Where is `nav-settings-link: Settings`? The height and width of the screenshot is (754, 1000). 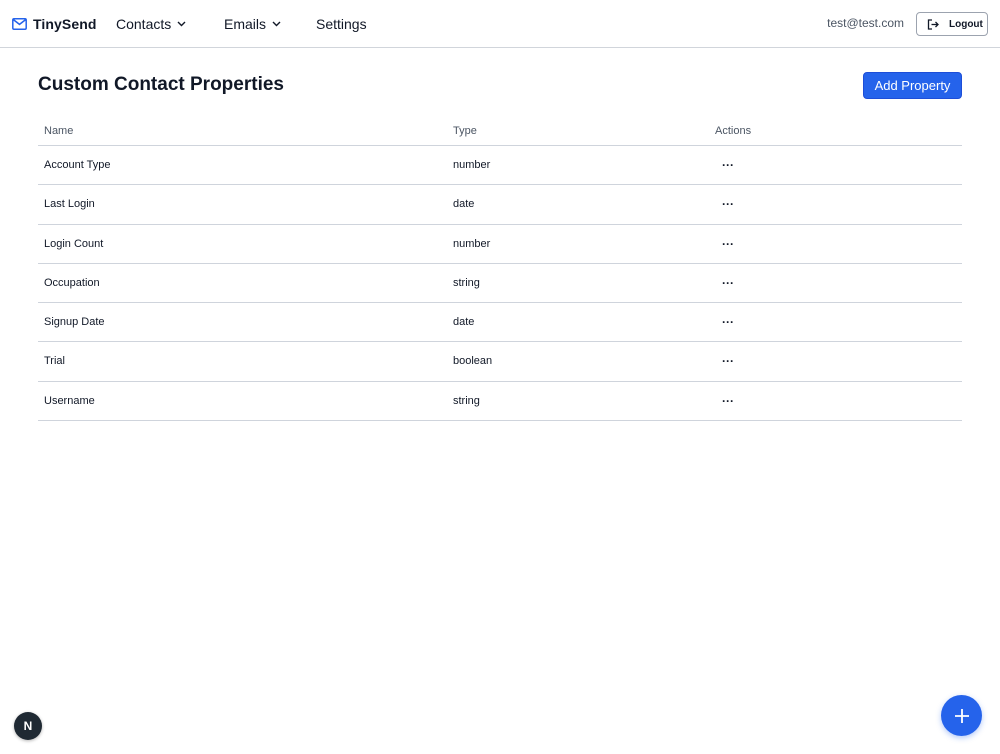
nav-settings-link: Settings is located at coordinates (341, 24).